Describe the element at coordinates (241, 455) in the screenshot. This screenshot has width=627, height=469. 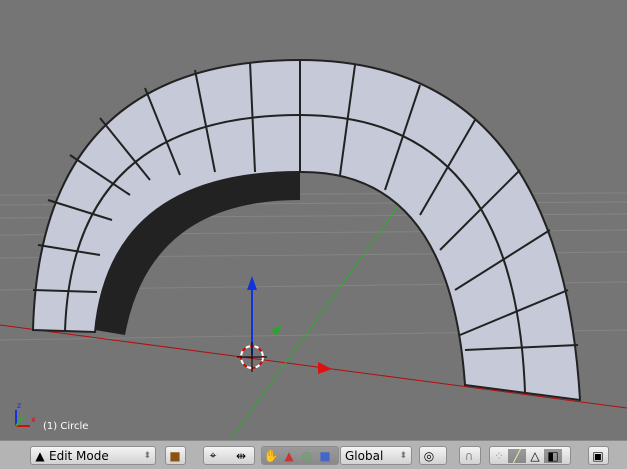
I see `align-icon: ⇹` at that location.